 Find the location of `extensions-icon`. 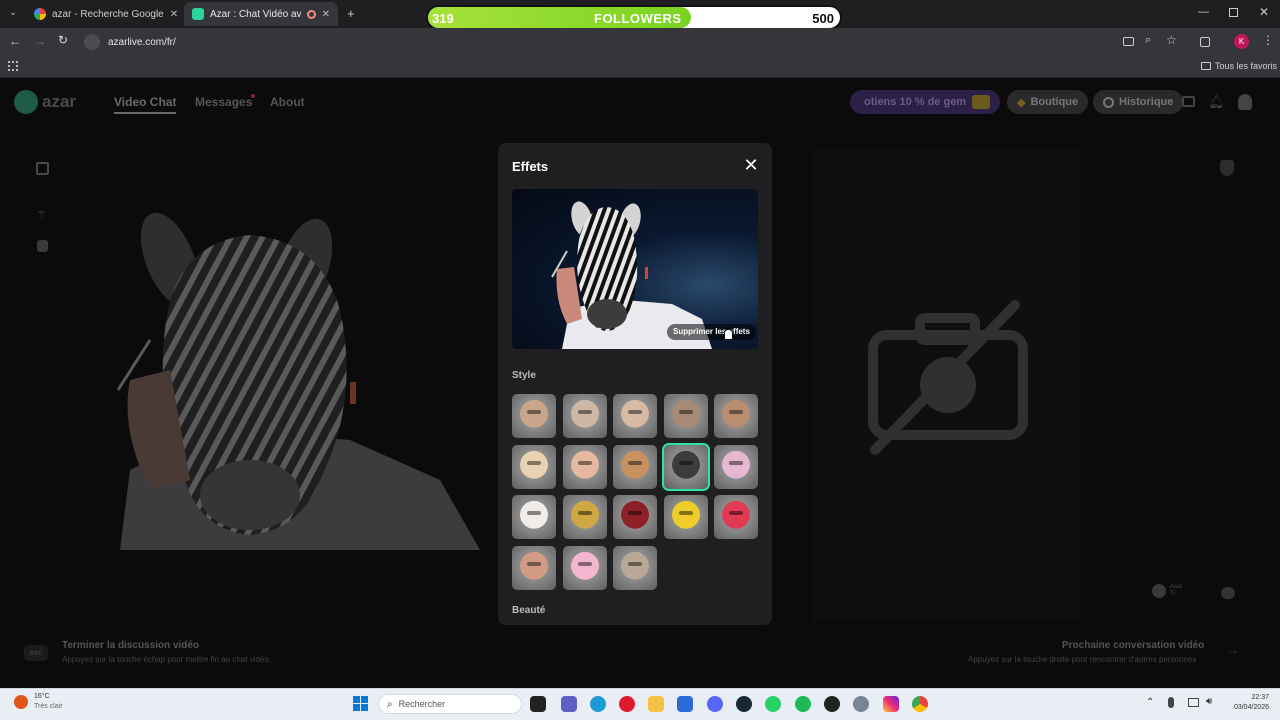

extensions-icon is located at coordinates (1205, 42).